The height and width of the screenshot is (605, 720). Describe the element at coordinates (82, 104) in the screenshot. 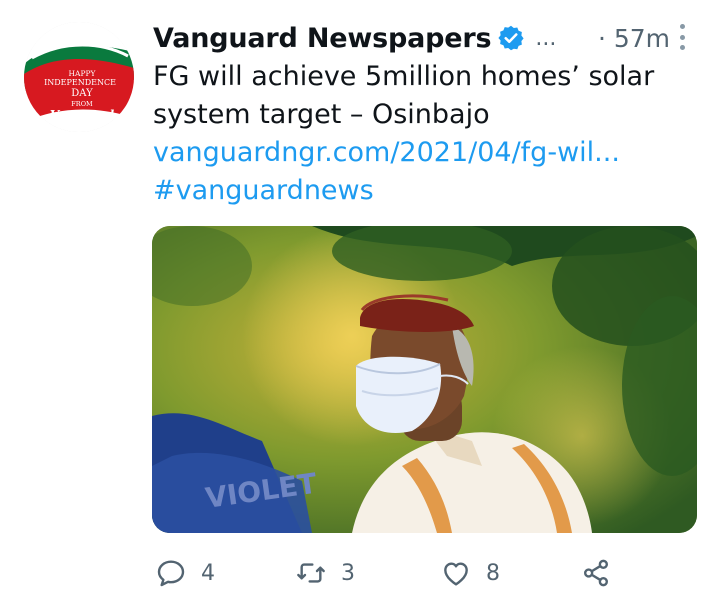

I see `avatar-caption-line4: FROM` at that location.